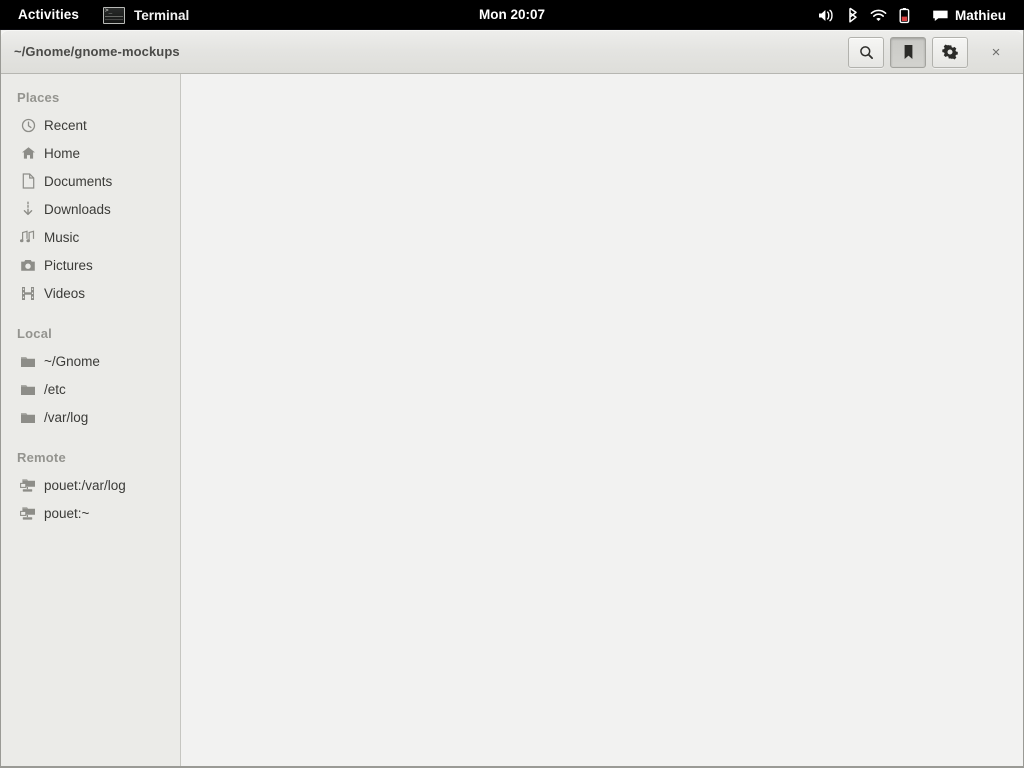 The image size is (1024, 768). Describe the element at coordinates (114, 15) in the screenshot. I see `terminal-icon` at that location.